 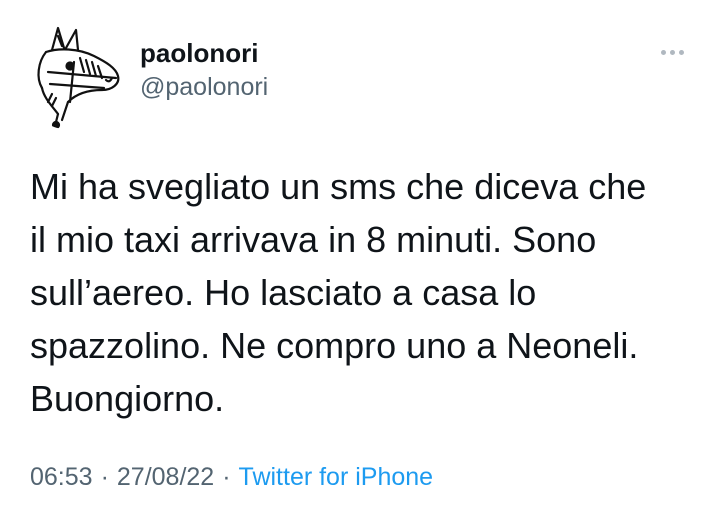 I want to click on tweet-line: Mi ha svegliato un sms che diceva che, so click(x=338, y=186).